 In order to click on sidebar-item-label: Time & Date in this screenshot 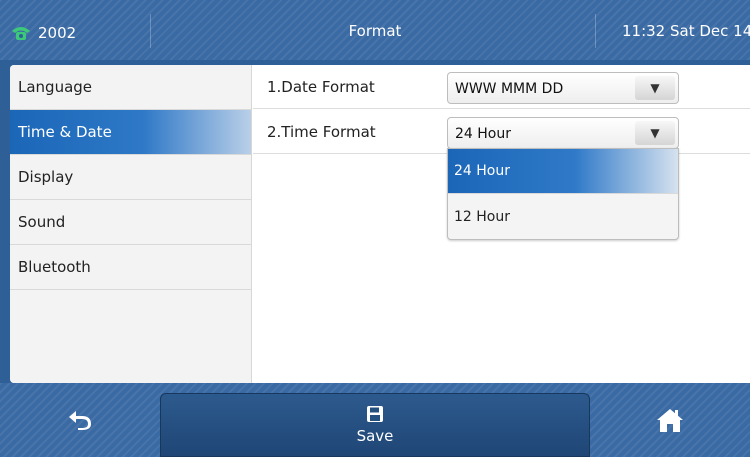, I will do `click(65, 132)`.